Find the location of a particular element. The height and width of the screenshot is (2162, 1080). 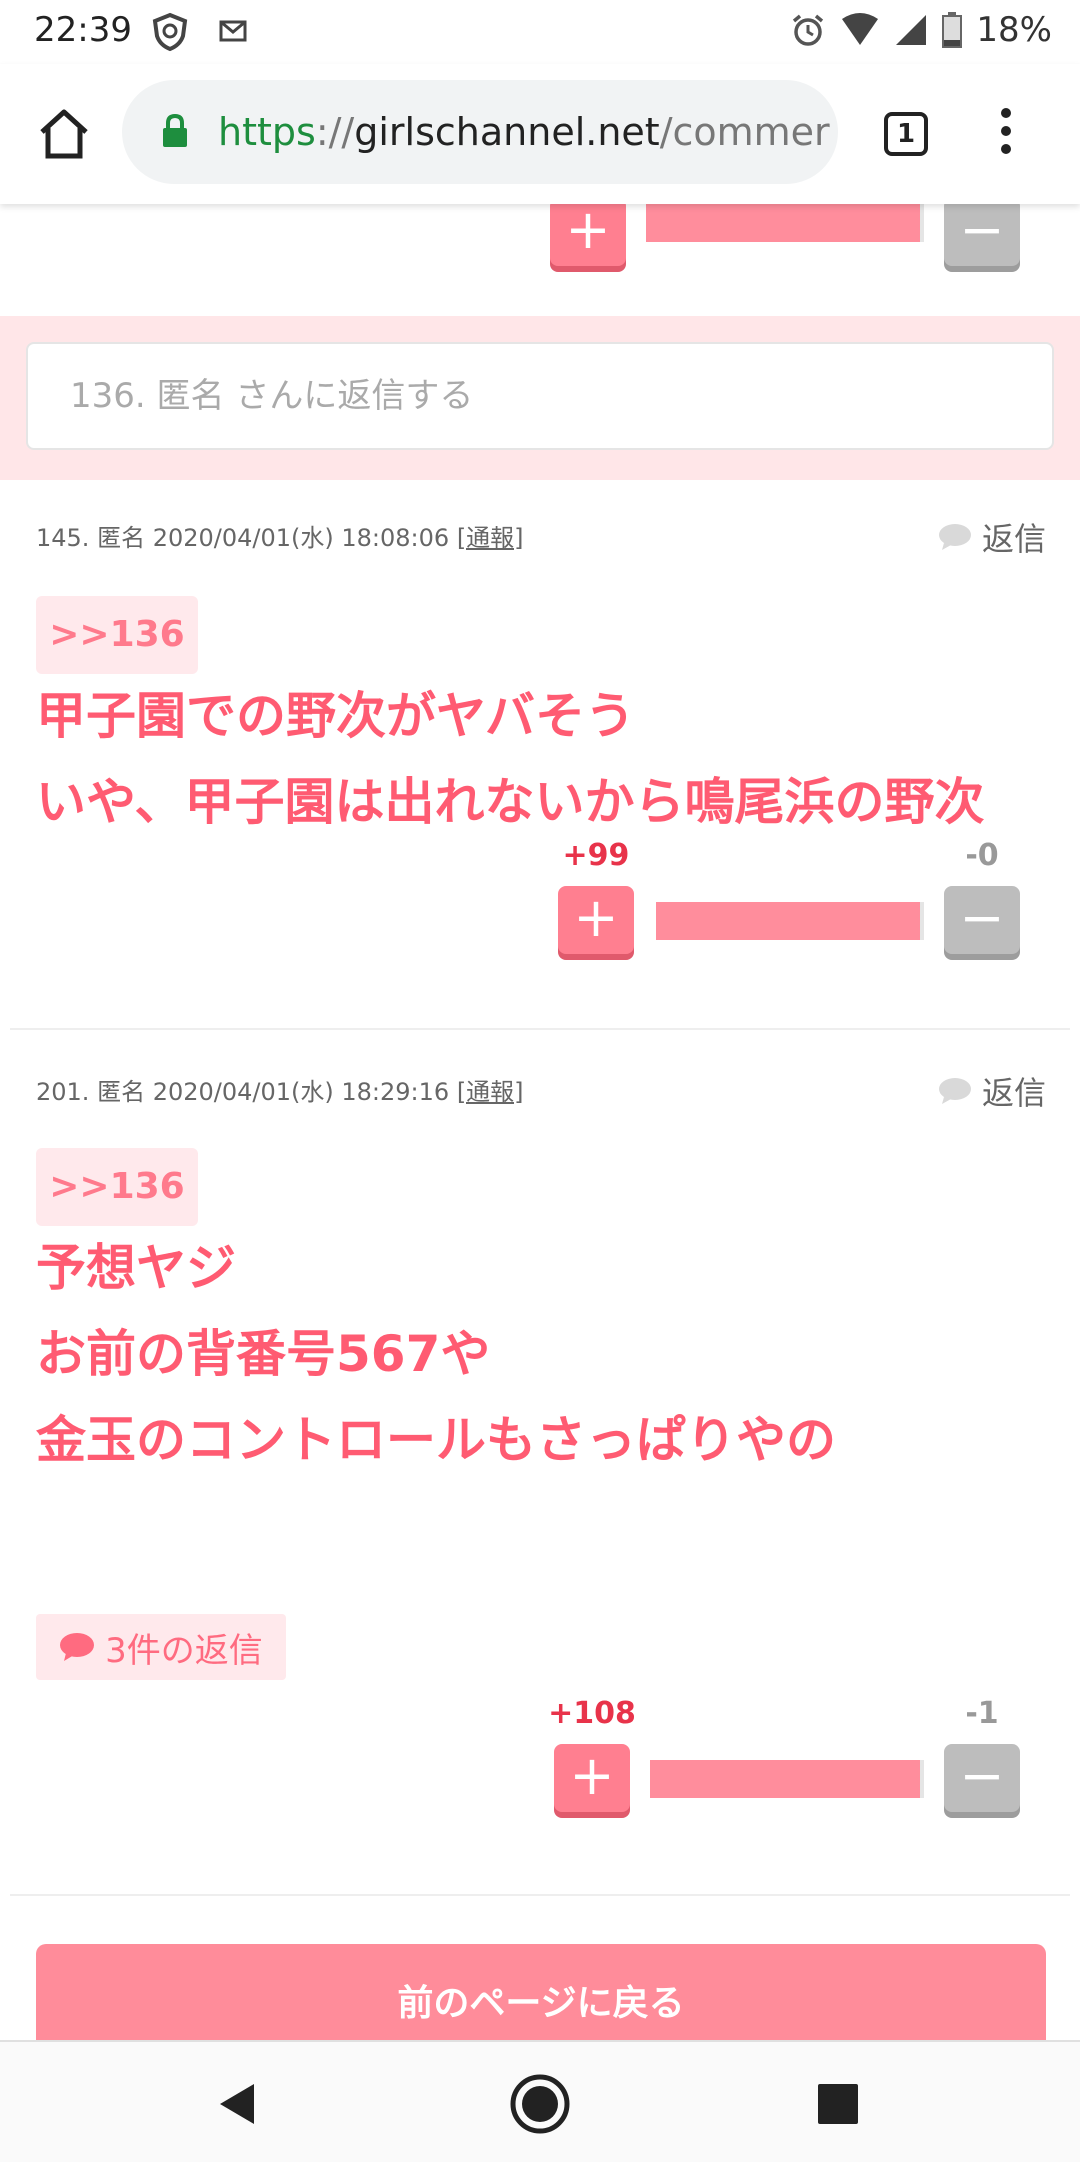

url-text: https://girlschannel.net/commer is located at coordinates (524, 132).